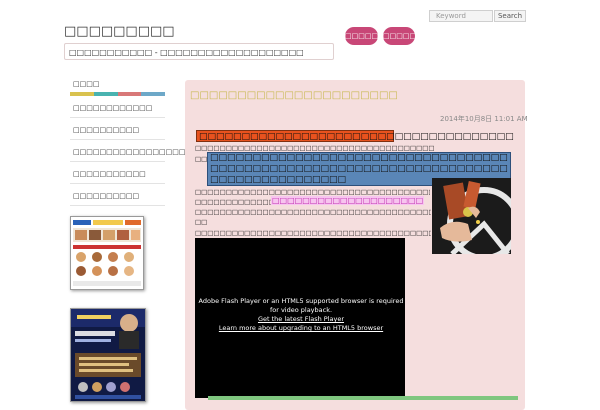  I want to click on body-text-line: □□□□□□□□□□□□□□□□□□□□□□□□□□□□□□□□□□□□□□□, so click(315, 148).